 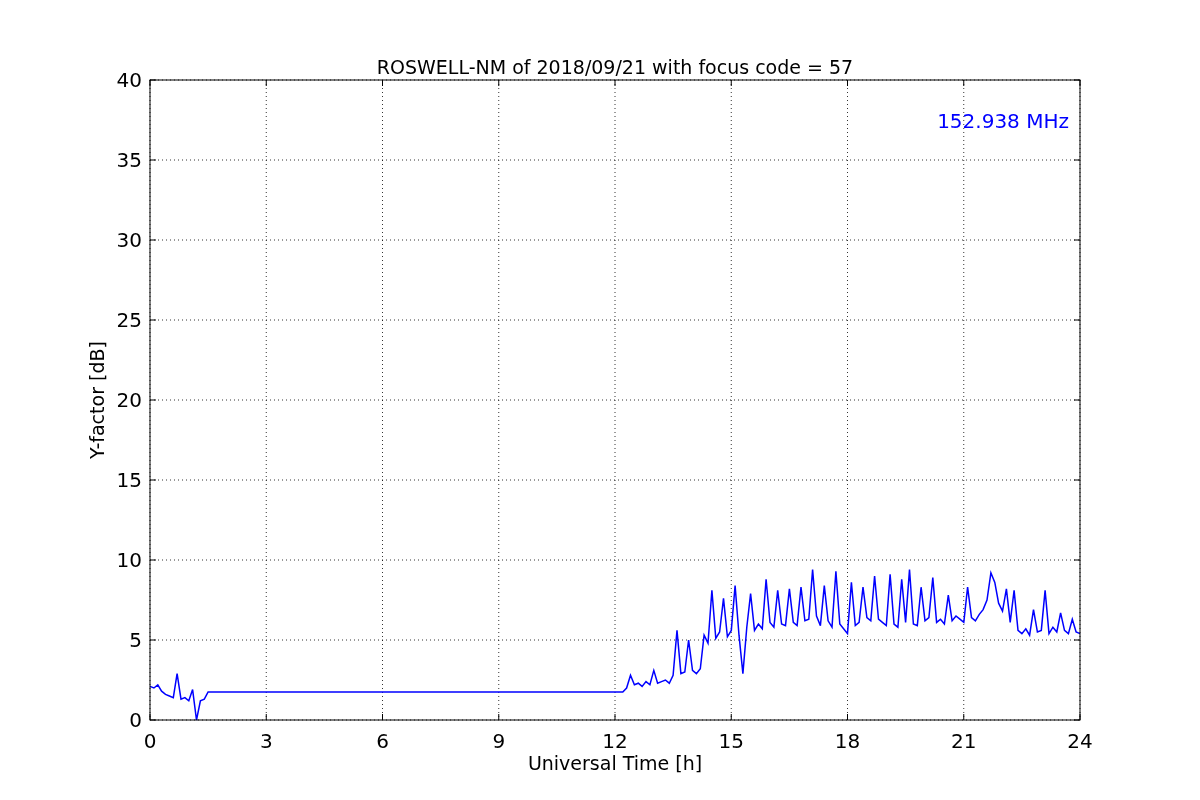 I want to click on tick-label: 30, so click(x=129, y=240).